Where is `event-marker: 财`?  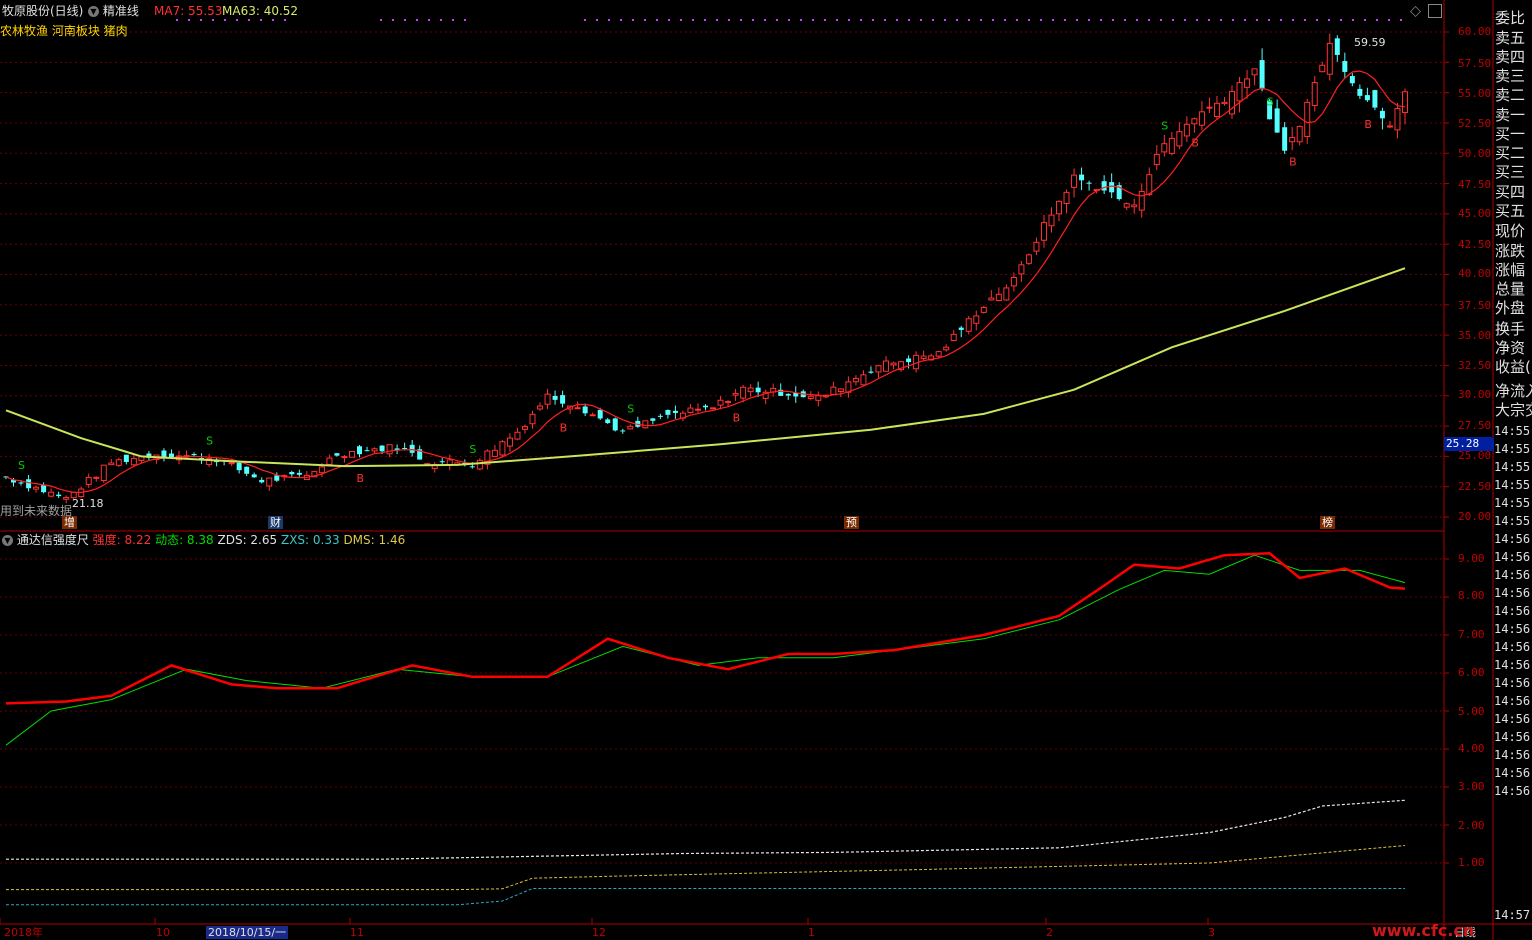
event-marker: 财 is located at coordinates (275, 522).